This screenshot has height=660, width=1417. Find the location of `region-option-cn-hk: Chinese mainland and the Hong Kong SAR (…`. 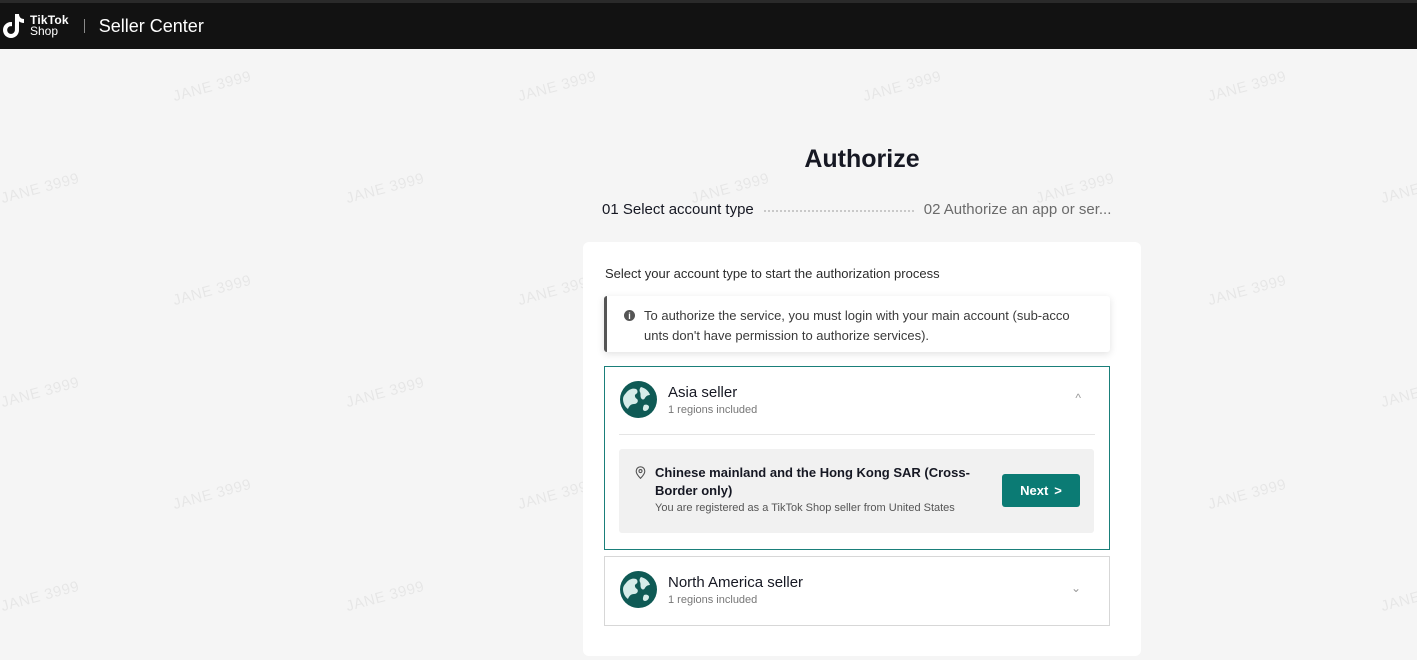

region-option-cn-hk: Chinese mainland and the Hong Kong SAR (… is located at coordinates (856, 491).